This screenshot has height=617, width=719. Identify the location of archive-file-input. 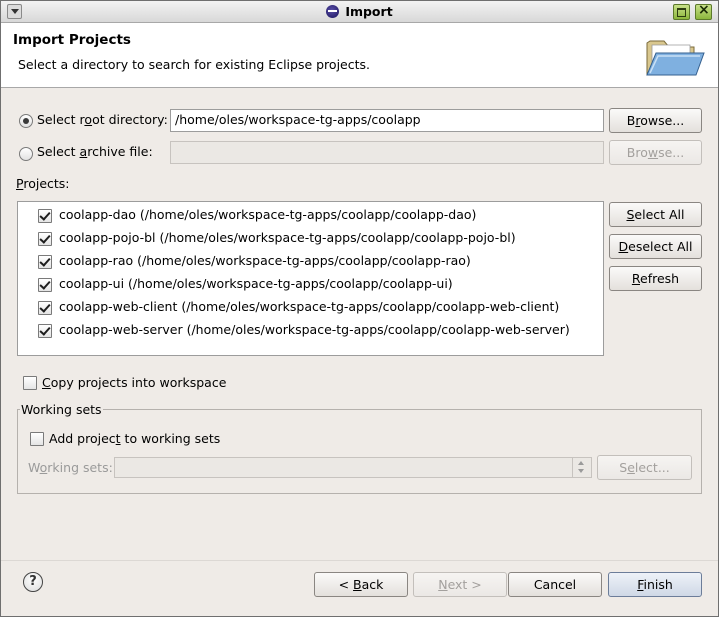
(387, 152).